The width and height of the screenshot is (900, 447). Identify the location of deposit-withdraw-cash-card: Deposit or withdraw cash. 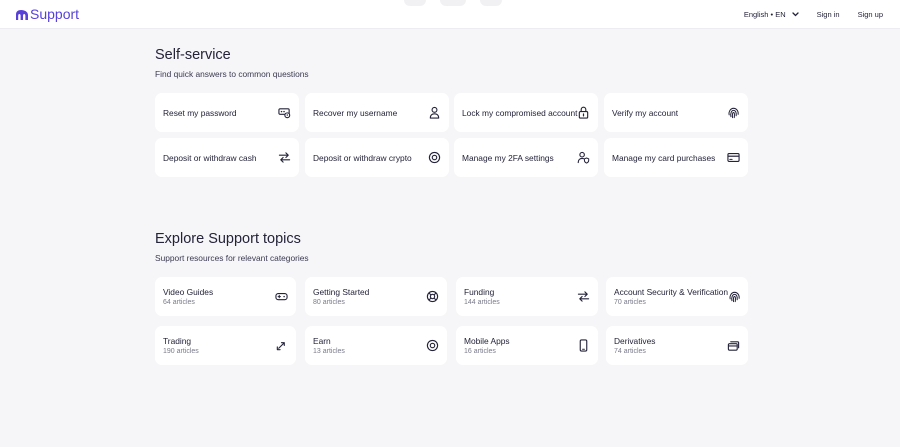
(227, 157).